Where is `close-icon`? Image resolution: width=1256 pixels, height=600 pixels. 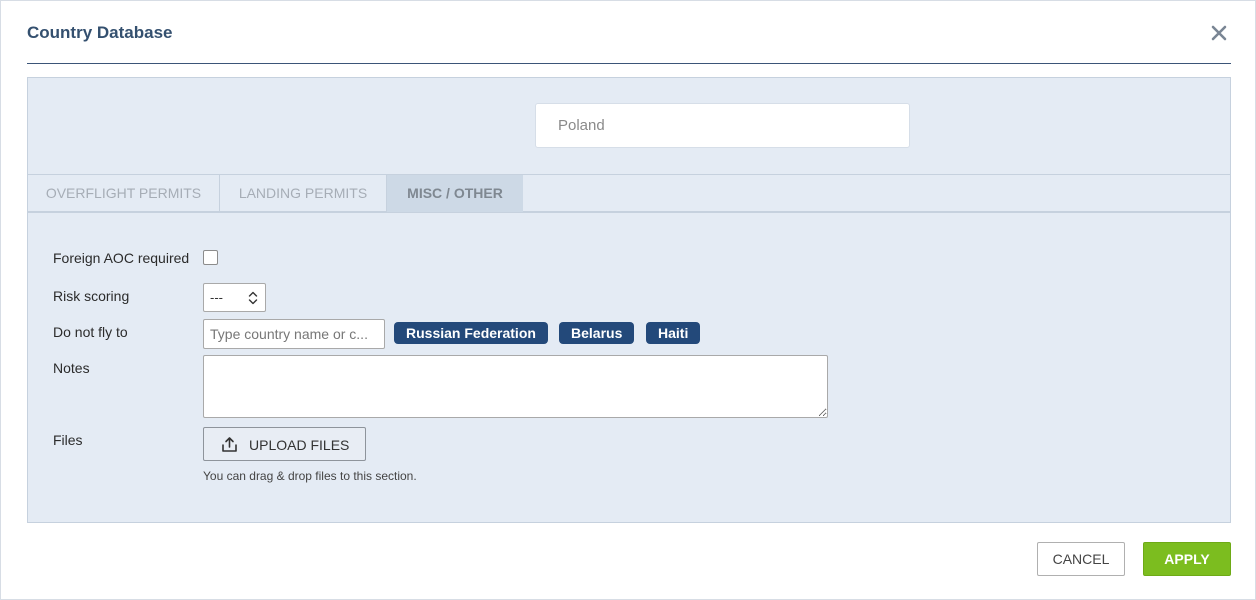 close-icon is located at coordinates (1219, 33).